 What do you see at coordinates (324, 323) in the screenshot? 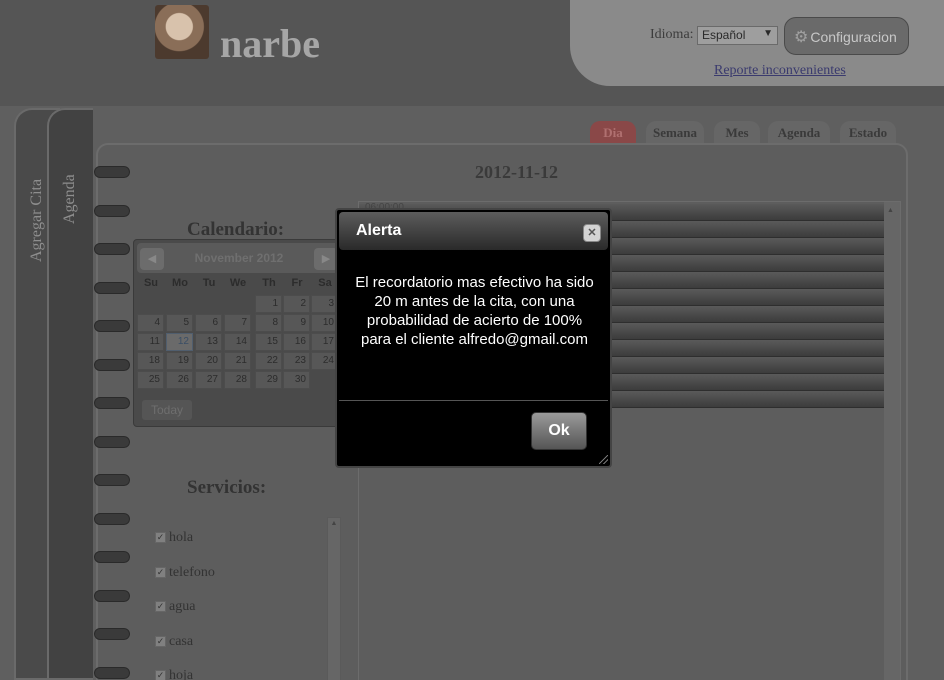
I see `calendar-day: 10` at bounding box center [324, 323].